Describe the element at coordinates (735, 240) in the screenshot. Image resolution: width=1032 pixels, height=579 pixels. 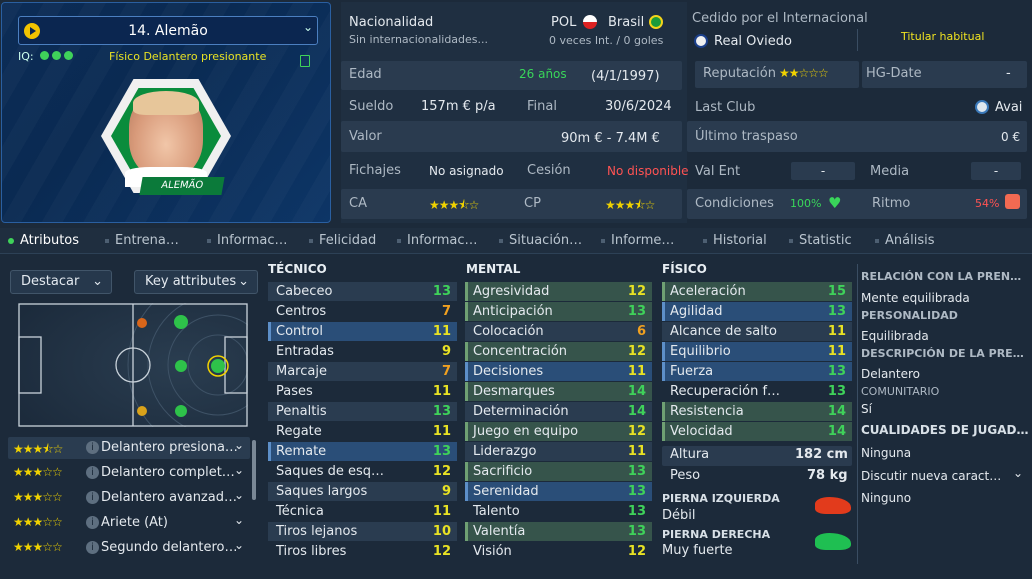
I see `tab-history: Historial` at that location.